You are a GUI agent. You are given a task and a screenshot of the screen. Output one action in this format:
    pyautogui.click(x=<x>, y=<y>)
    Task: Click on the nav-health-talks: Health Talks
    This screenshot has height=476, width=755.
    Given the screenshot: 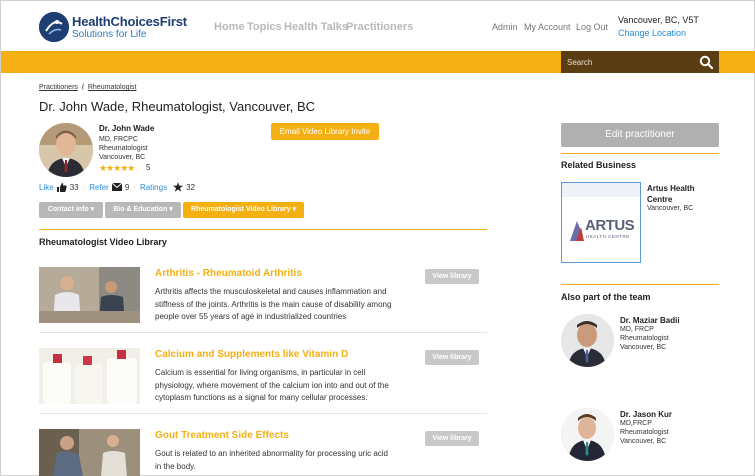 What is the action you would take?
    pyautogui.click(x=316, y=27)
    